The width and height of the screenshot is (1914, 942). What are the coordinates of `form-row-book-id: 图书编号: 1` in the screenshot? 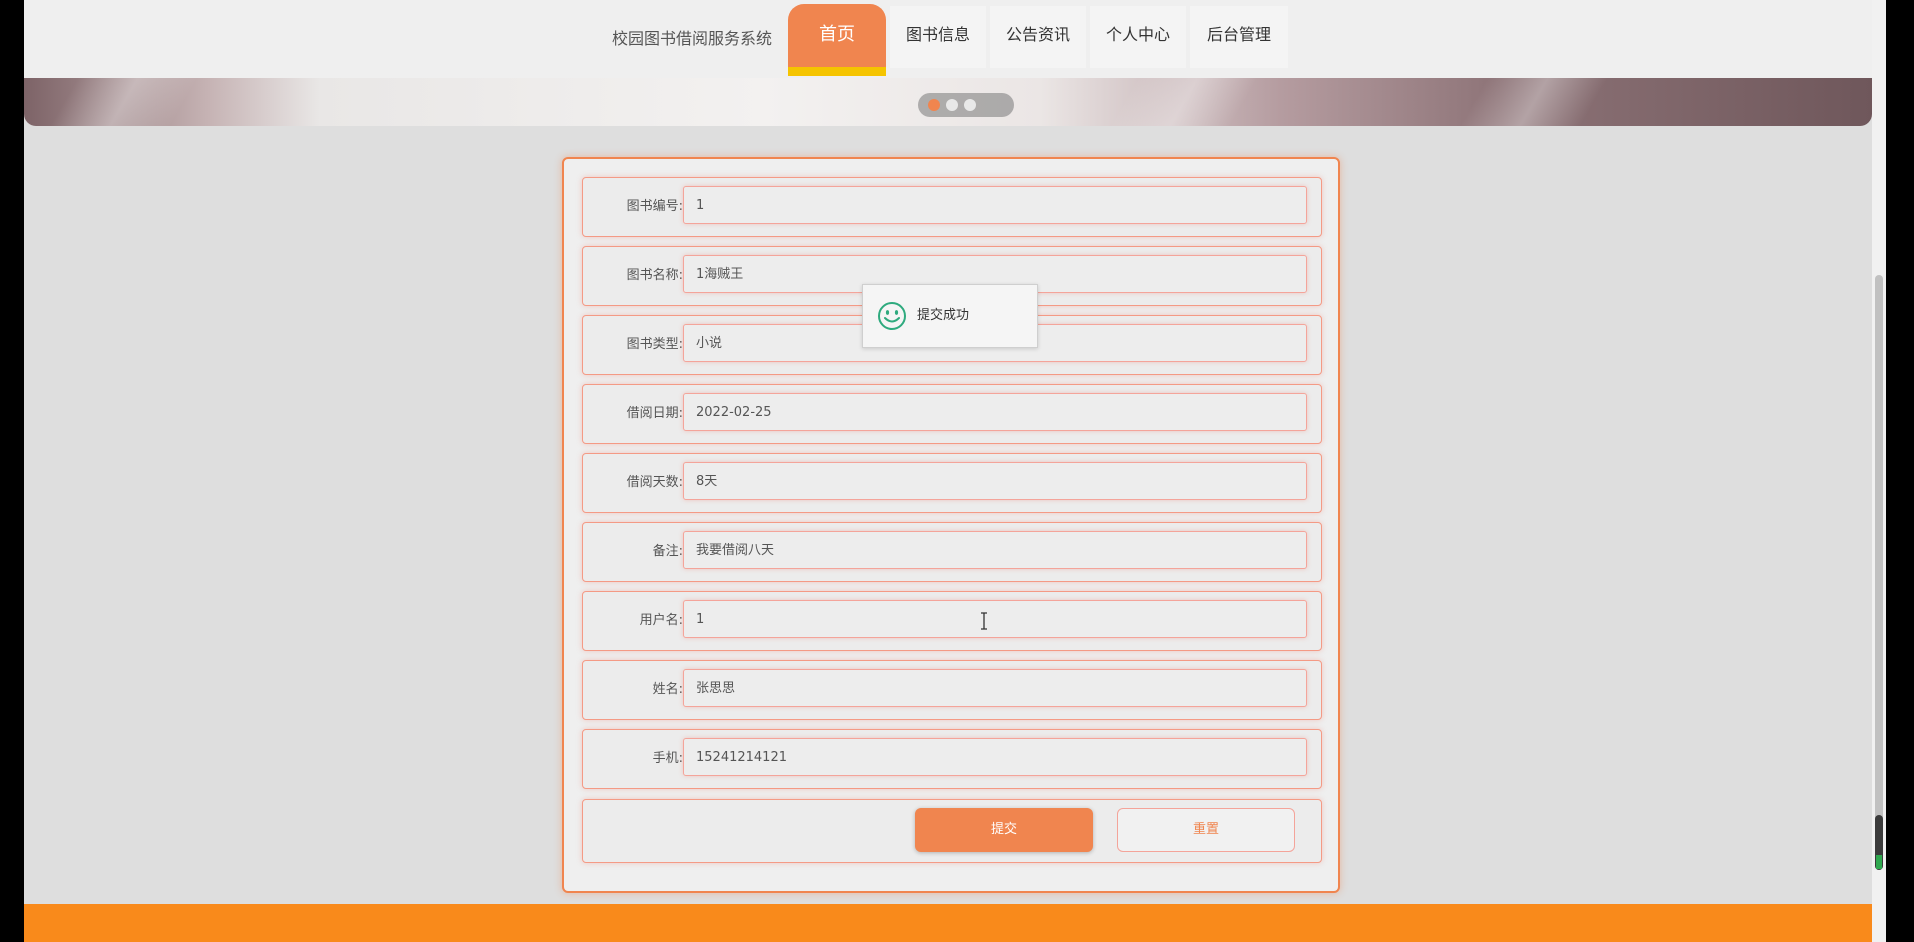 It's located at (952, 207).